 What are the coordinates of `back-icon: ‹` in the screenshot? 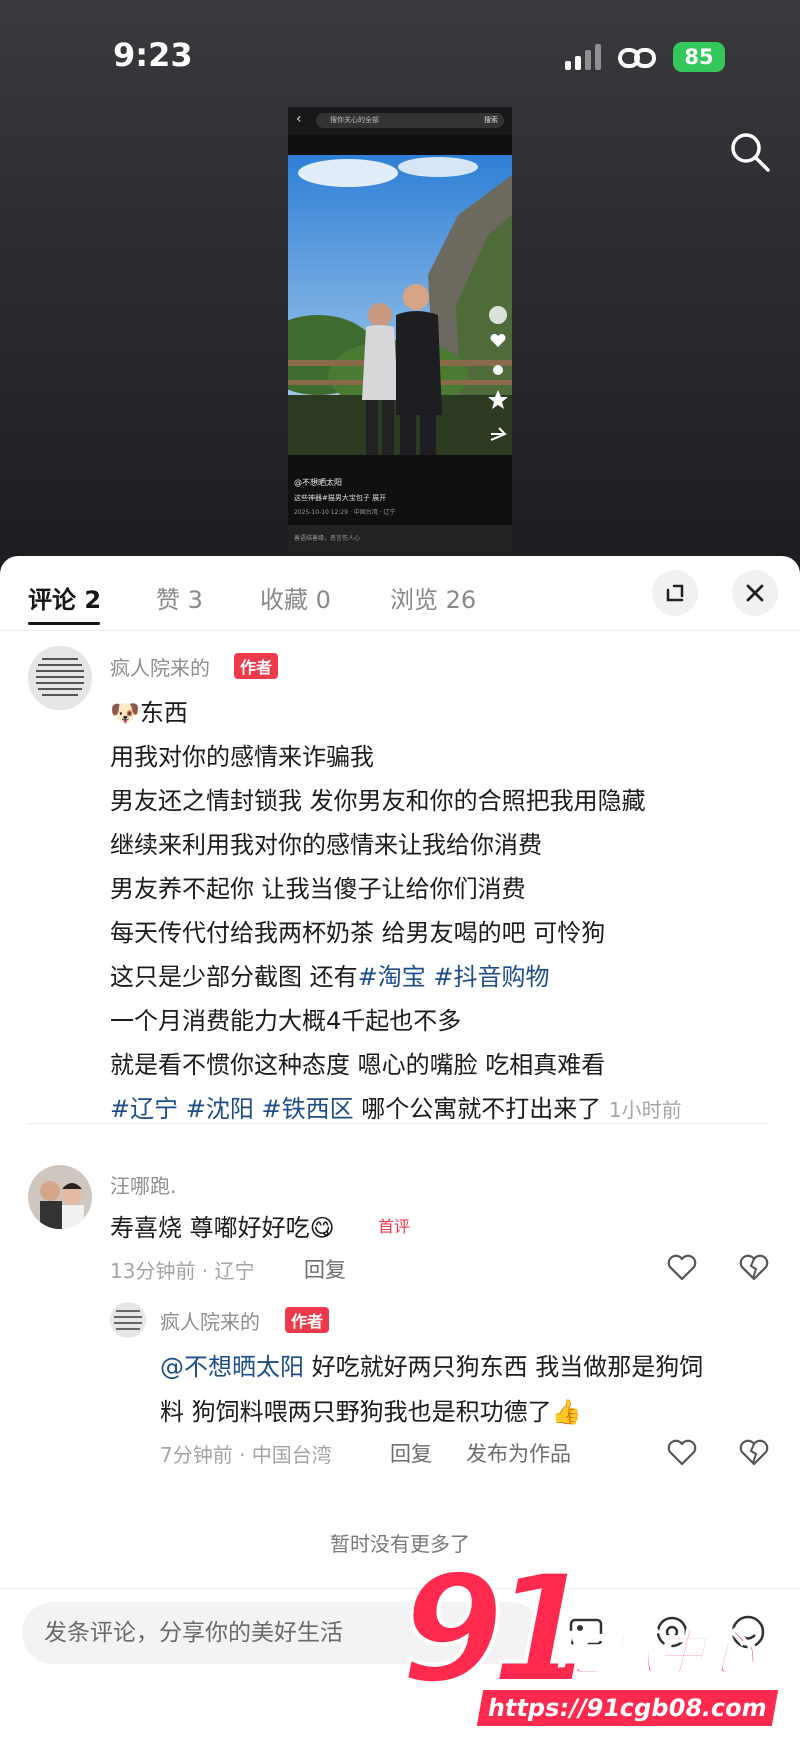 It's located at (299, 119).